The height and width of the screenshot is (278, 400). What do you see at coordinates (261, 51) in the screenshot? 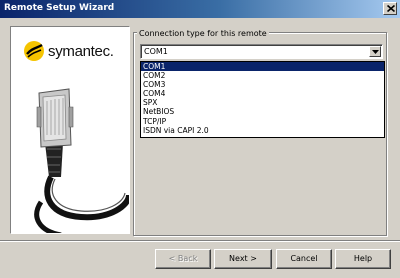
I see `connection-type-select: COM1` at bounding box center [261, 51].